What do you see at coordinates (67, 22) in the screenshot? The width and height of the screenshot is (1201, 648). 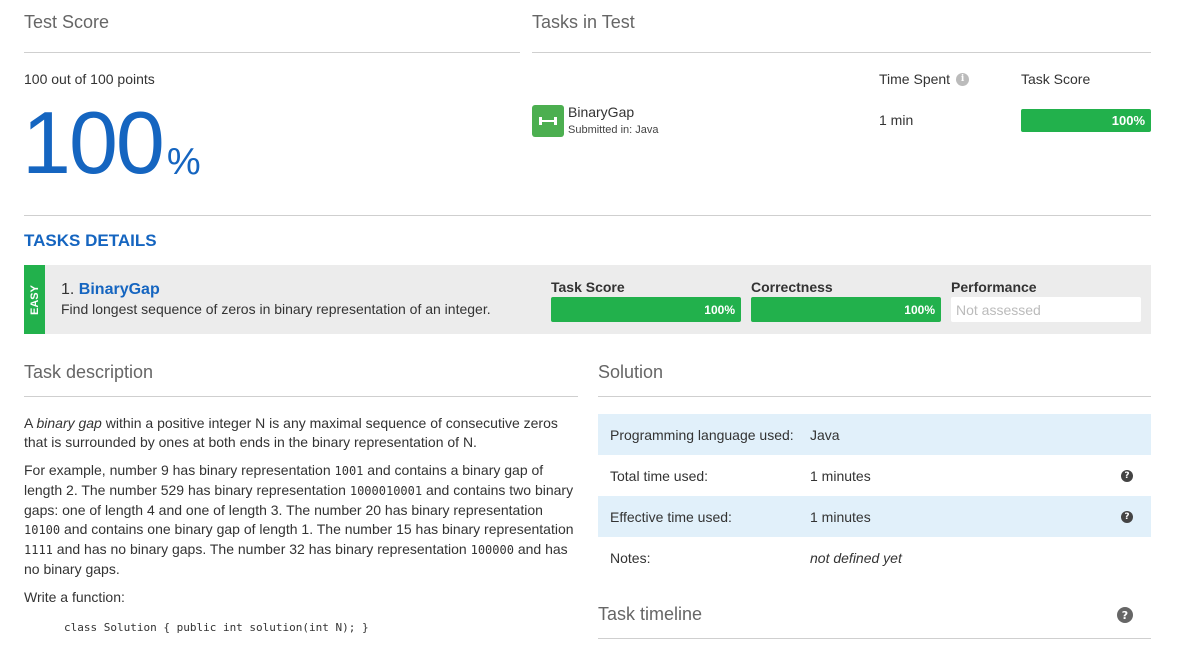 I see `test-score-title: Test Score` at bounding box center [67, 22].